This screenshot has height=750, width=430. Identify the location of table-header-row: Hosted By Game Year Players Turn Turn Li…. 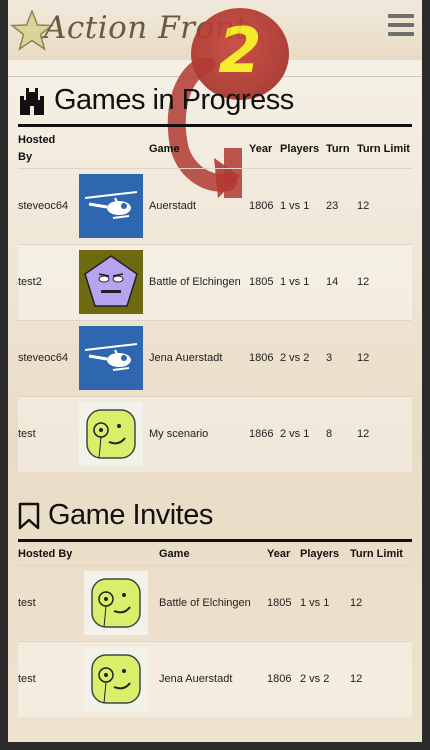
(215, 149).